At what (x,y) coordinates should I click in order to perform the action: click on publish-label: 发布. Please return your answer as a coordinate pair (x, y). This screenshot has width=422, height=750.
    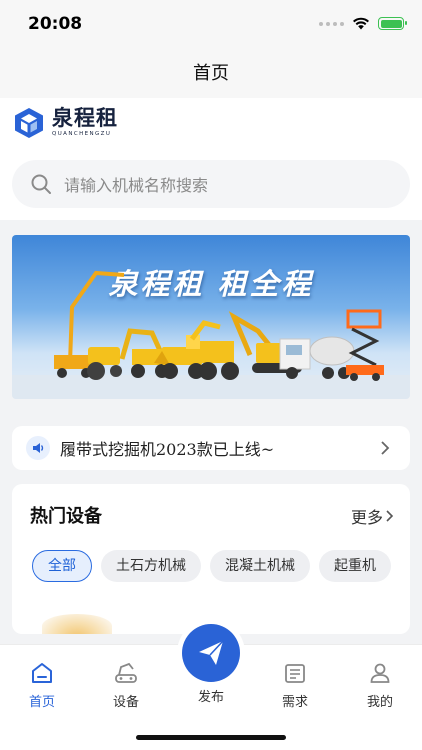
    Looking at the image, I should click on (210, 697).